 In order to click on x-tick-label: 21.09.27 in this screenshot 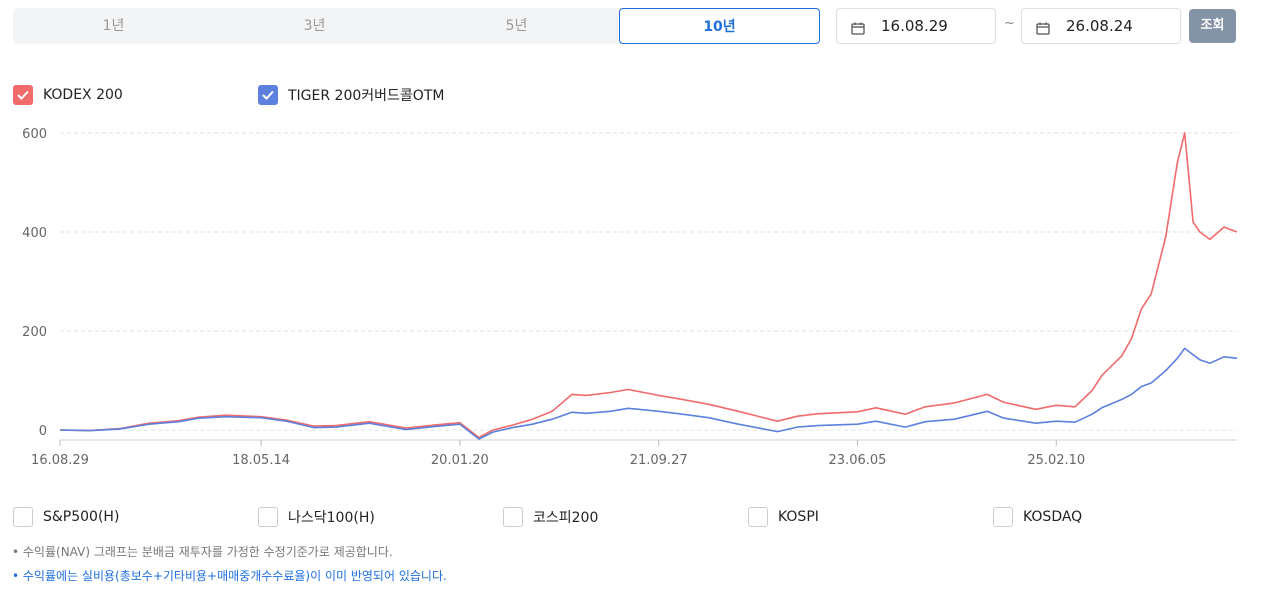, I will do `click(659, 460)`.